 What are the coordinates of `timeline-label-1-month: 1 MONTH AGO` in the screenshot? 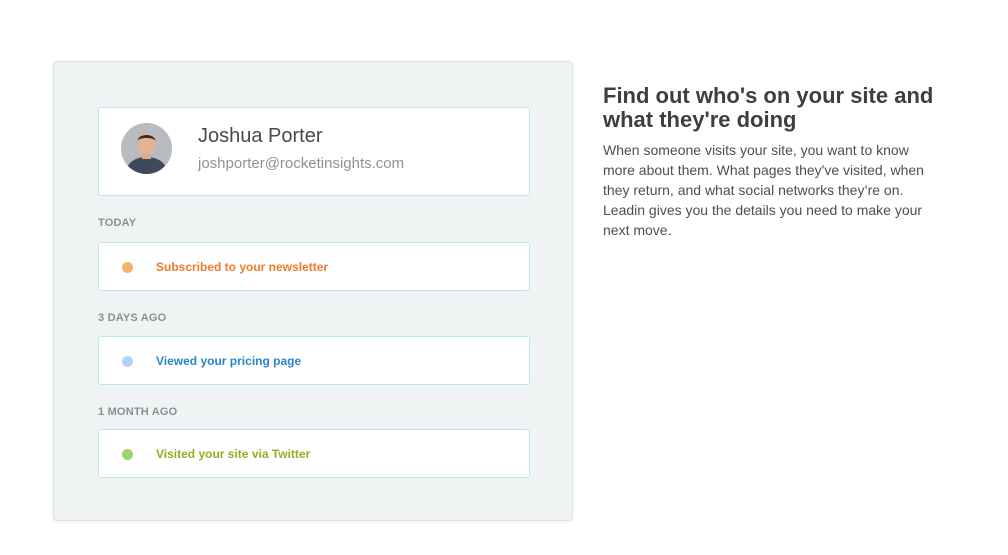 It's located at (138, 412).